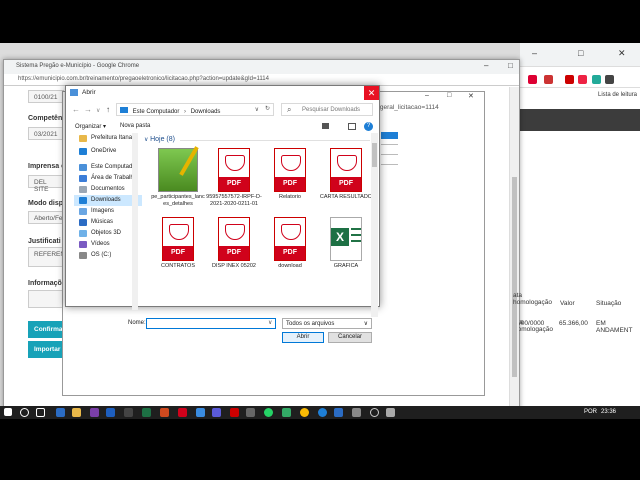  I want to click on bookmarks-bar: Lista de leitura, so click(580, 85).